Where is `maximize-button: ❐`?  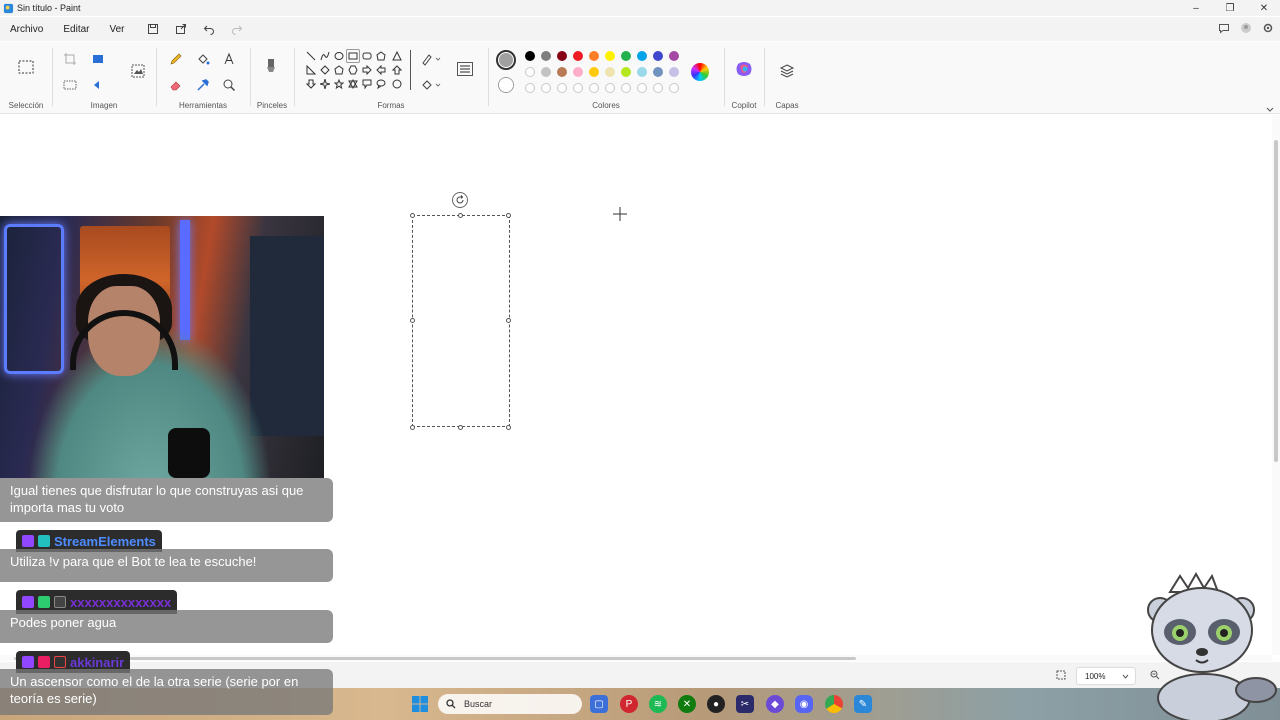 maximize-button: ❐ is located at coordinates (1230, 8).